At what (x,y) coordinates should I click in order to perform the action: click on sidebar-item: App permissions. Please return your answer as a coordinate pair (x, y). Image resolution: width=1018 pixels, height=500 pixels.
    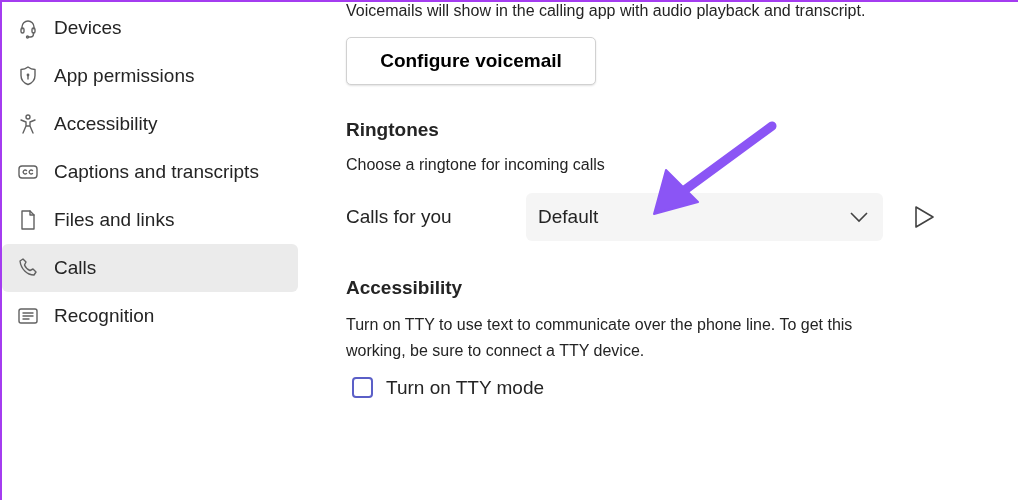
    Looking at the image, I should click on (150, 76).